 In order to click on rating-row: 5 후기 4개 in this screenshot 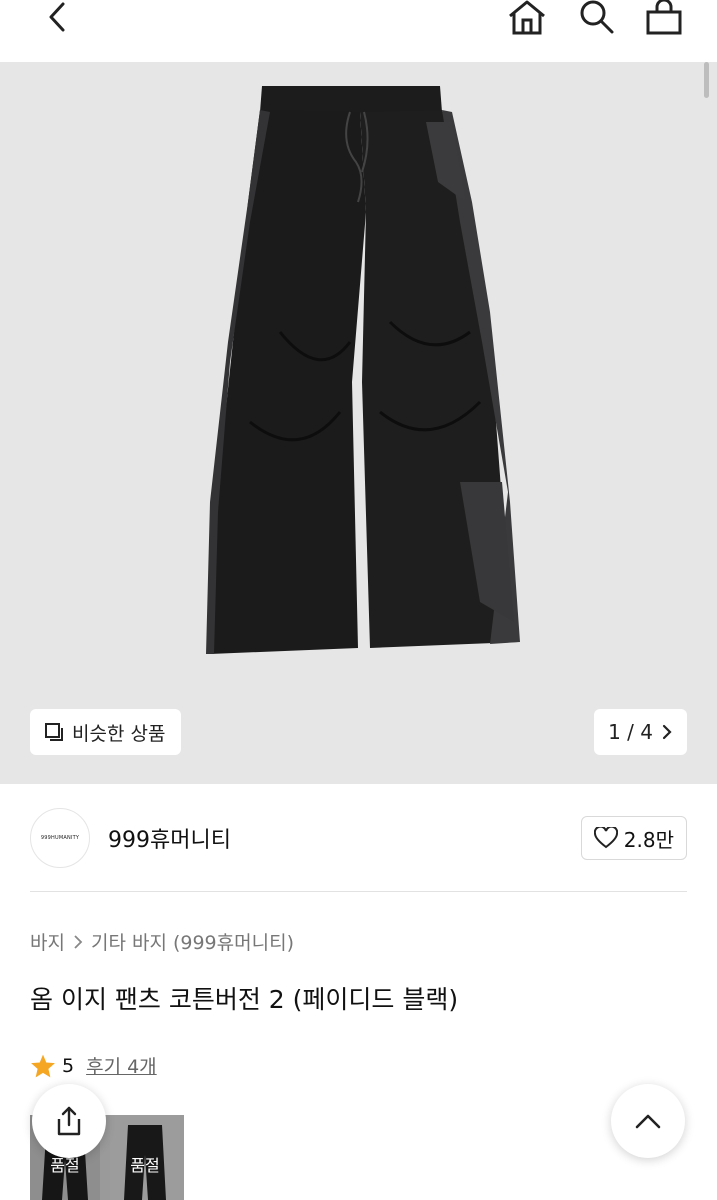, I will do `click(93, 1065)`.